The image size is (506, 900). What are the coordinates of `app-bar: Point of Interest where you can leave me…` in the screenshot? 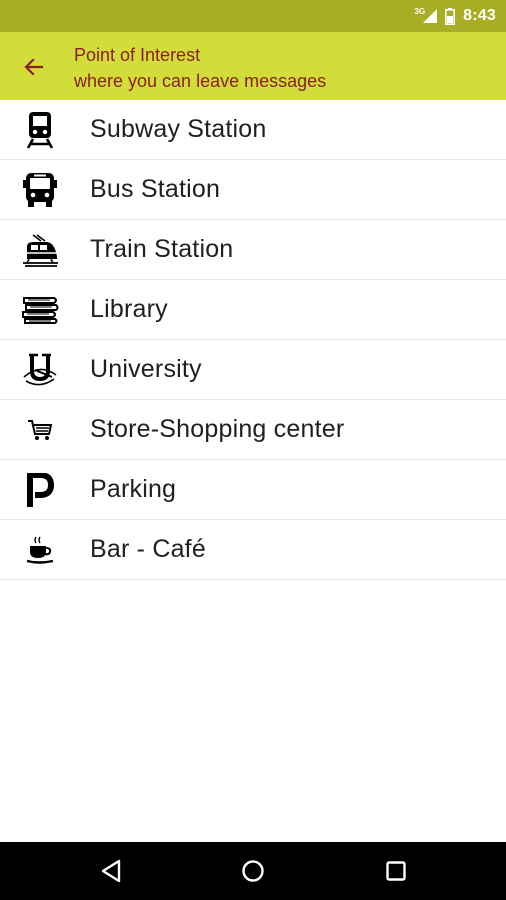 It's located at (253, 66).